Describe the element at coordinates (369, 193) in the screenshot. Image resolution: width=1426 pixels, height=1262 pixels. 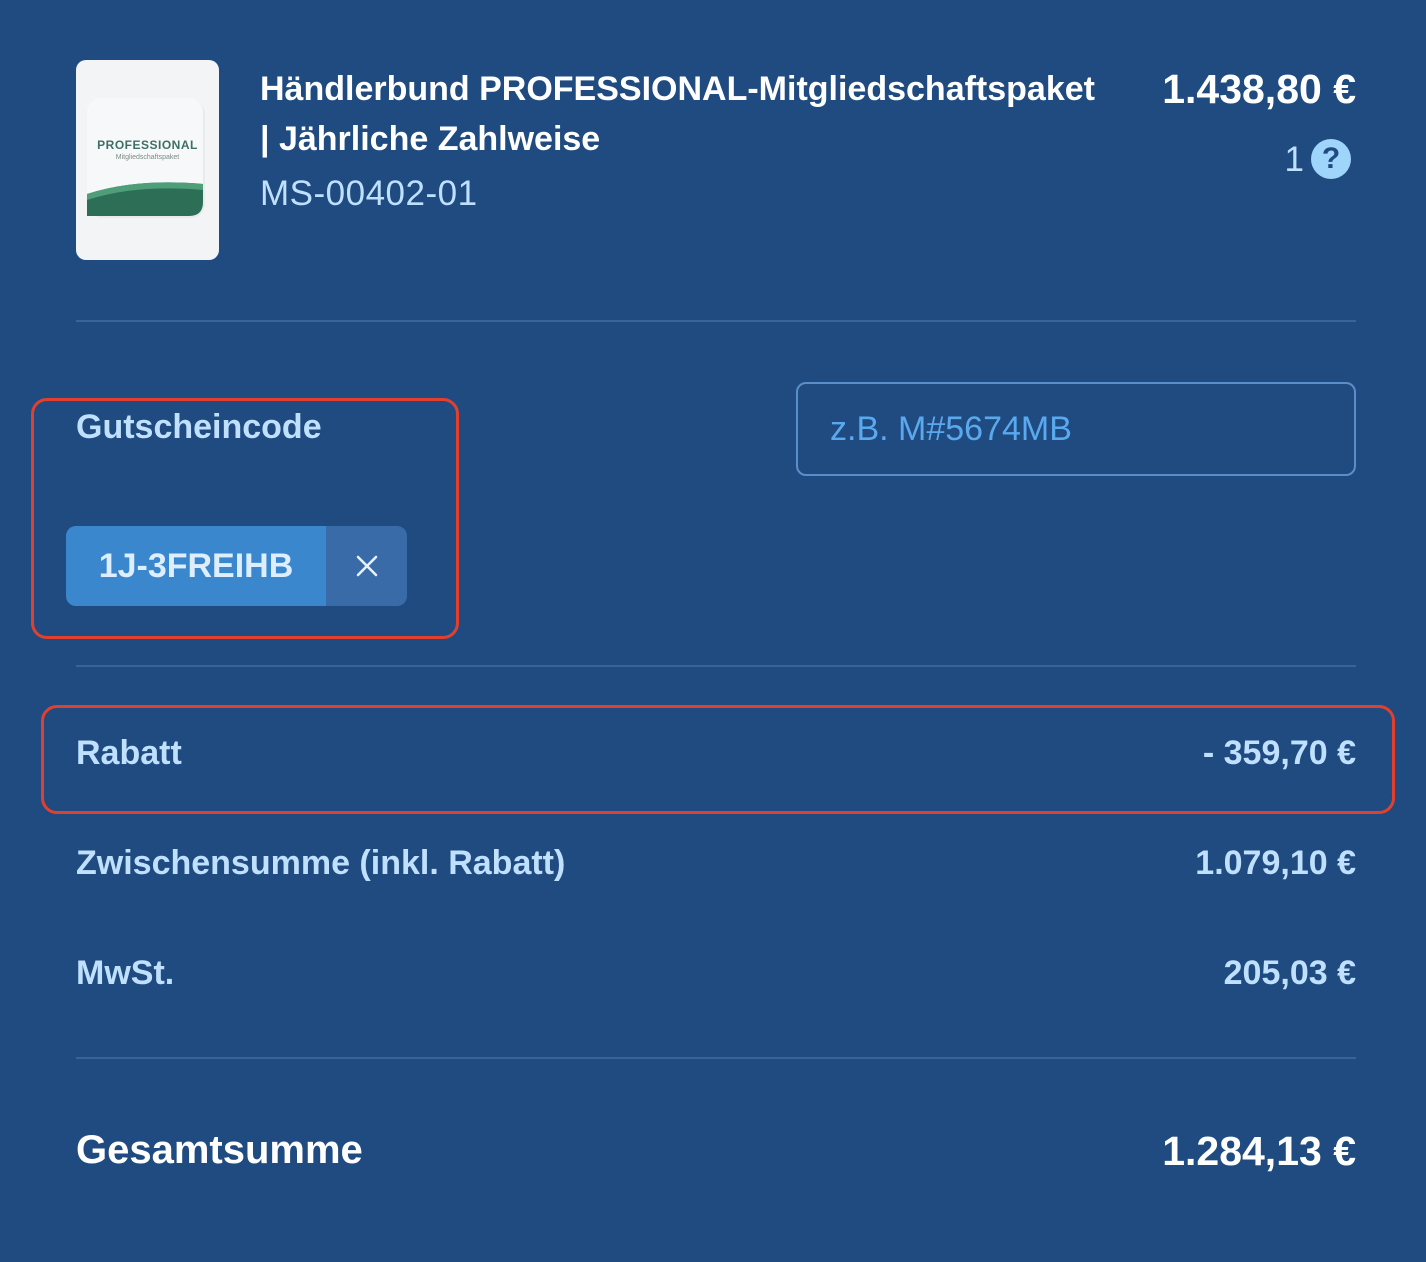
I see `product-sku: MS-00402-01` at that location.